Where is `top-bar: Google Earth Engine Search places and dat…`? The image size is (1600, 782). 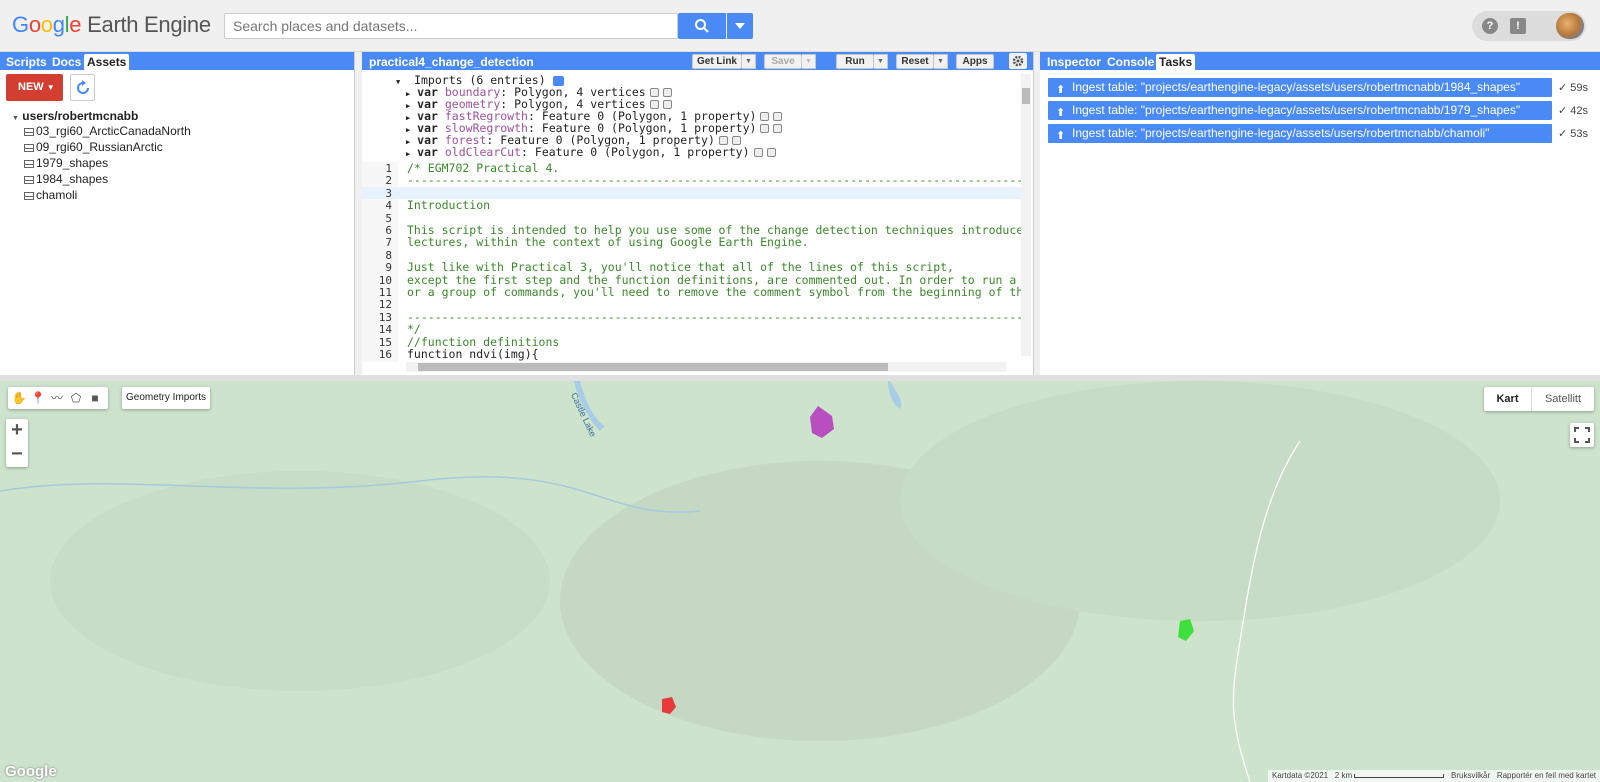
top-bar: Google Earth Engine Search places and dat… is located at coordinates (800, 26).